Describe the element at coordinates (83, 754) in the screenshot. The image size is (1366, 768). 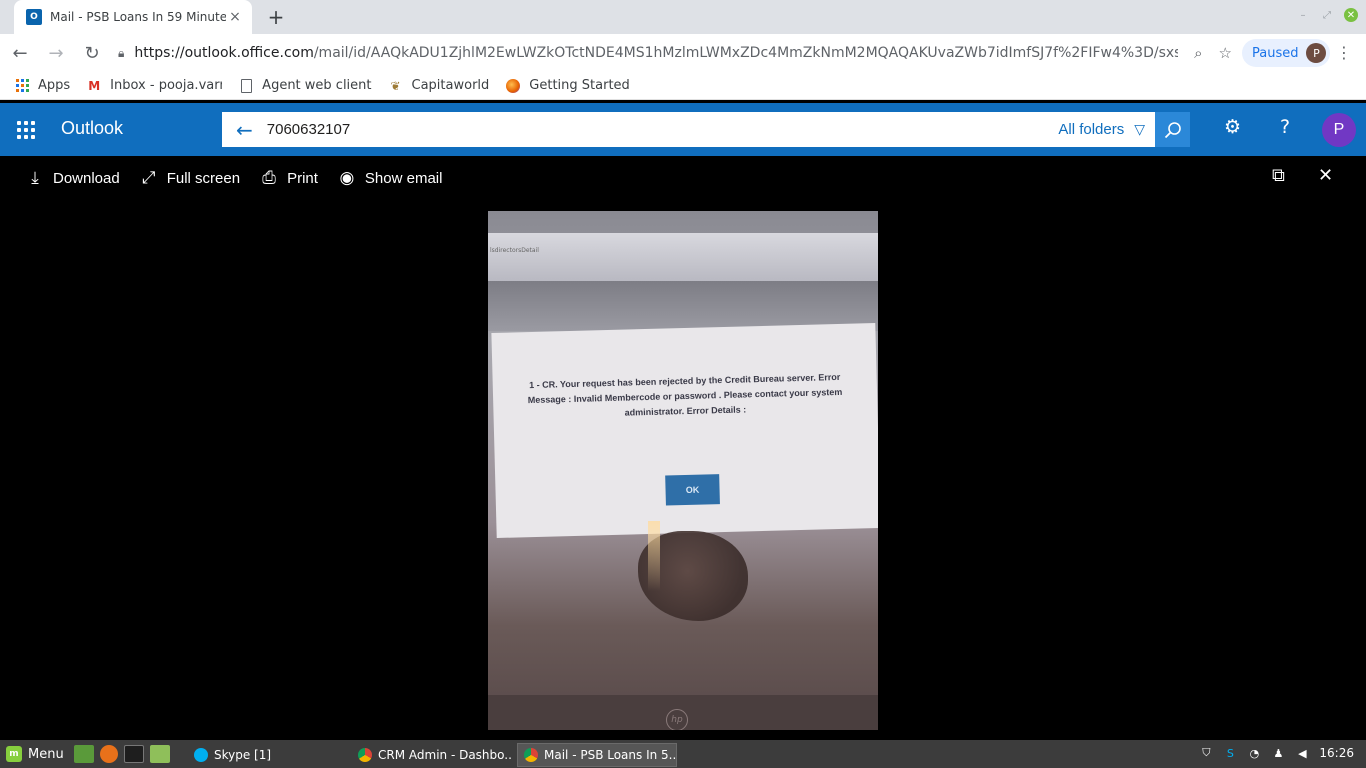
I see `desktop-launcher-icon` at that location.